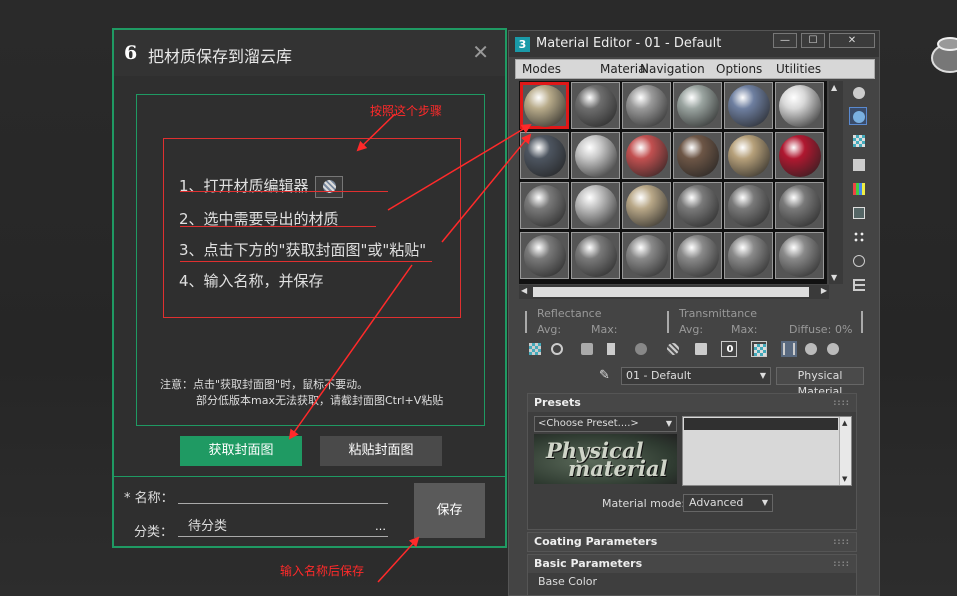 The width and height of the screenshot is (957, 596). Describe the element at coordinates (587, 349) in the screenshot. I see `assign-to-selection-icon` at that location.